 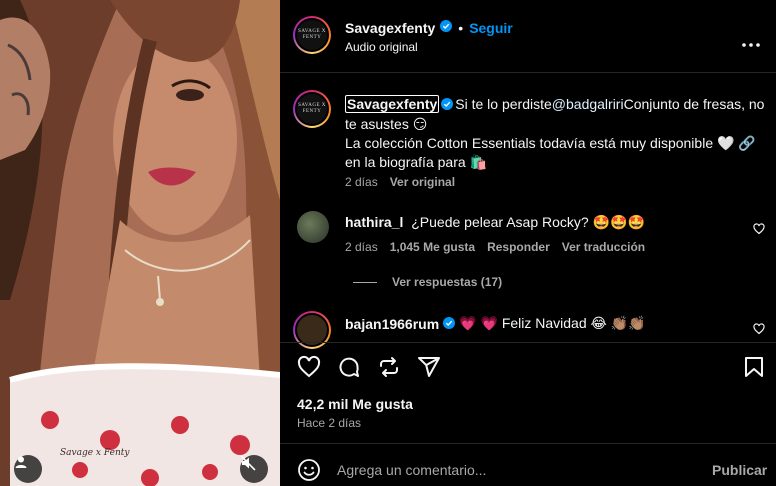 I want to click on header-title-row: Savagexfenty • Seguir, so click(x=429, y=28).